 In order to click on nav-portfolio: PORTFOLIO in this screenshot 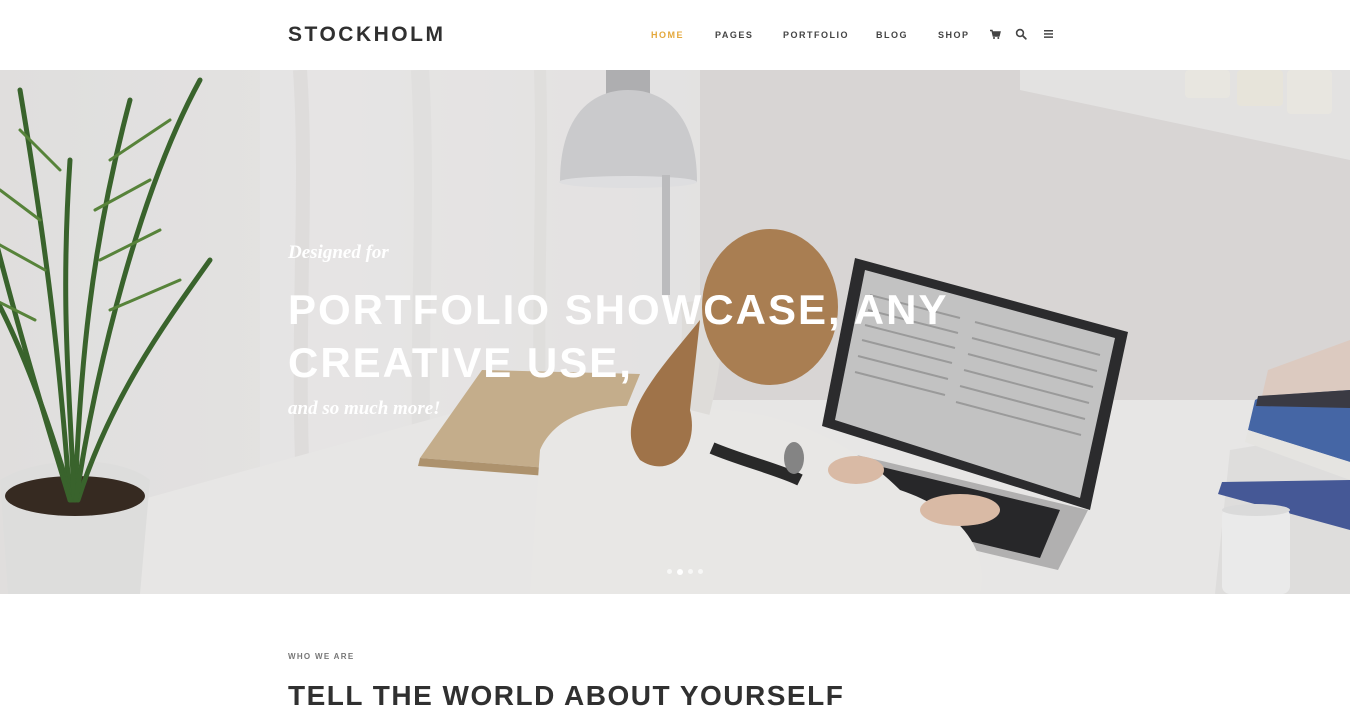, I will do `click(816, 35)`.